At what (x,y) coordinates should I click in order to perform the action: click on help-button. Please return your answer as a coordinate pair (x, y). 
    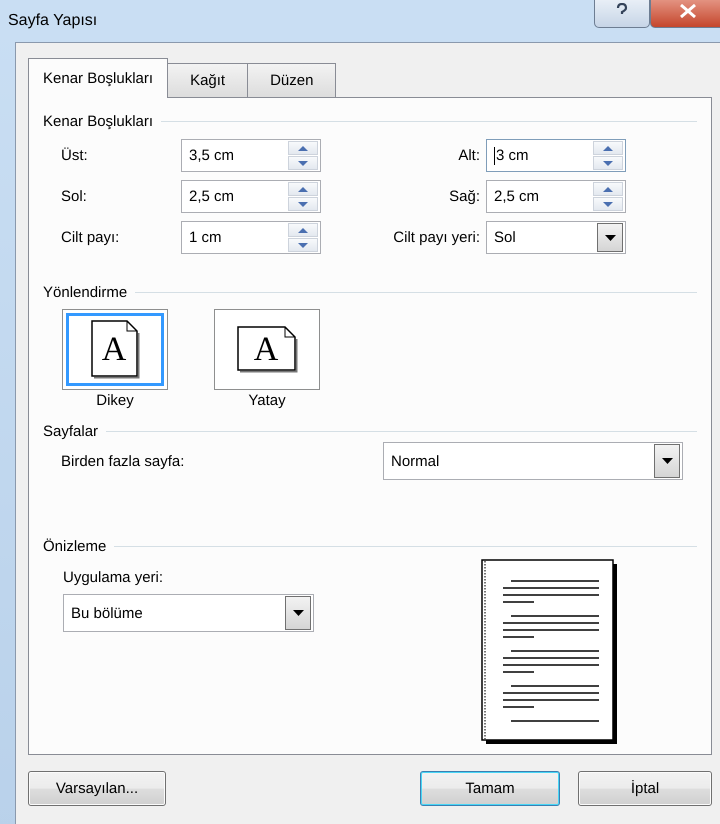
    Looking at the image, I should click on (622, 14).